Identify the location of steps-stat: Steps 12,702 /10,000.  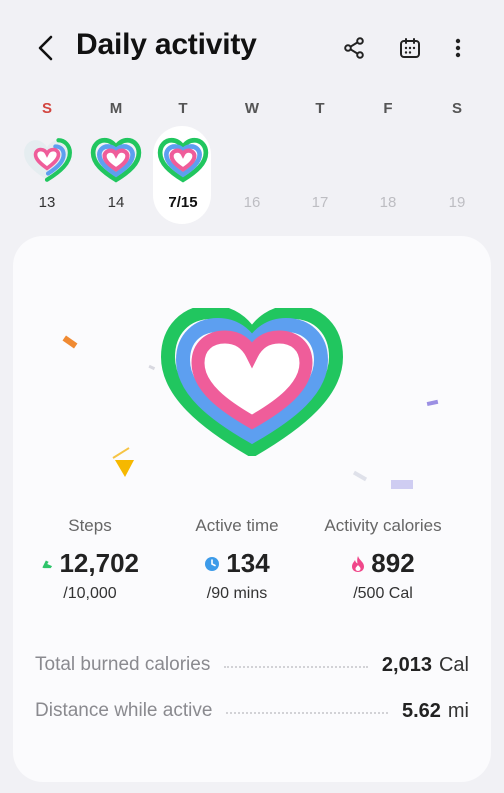
(90, 559).